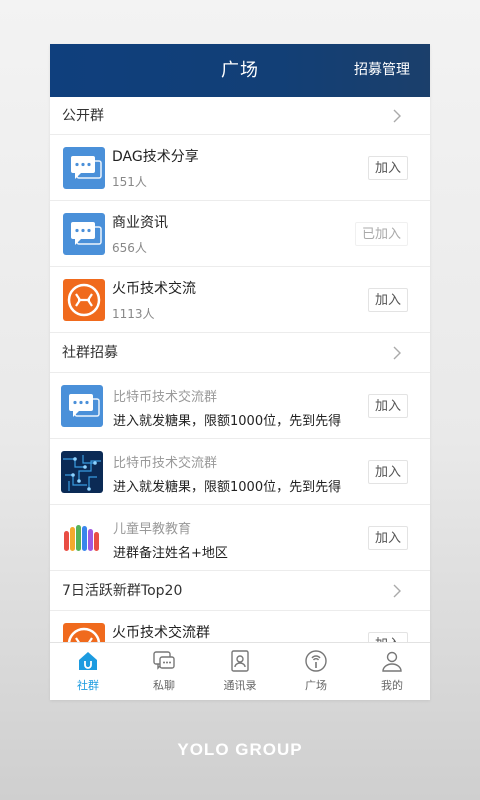 Image resolution: width=480 pixels, height=800 pixels. Describe the element at coordinates (240, 234) in the screenshot. I see `list-item: 商业资讯 656人 已加入` at that location.